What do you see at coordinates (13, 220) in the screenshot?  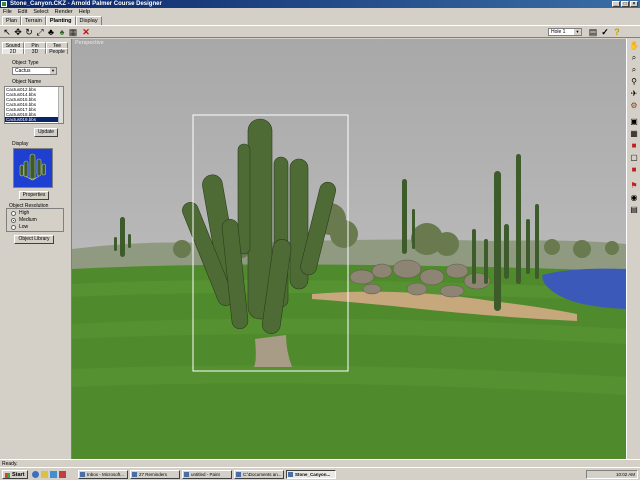 I see `radio-medium` at bounding box center [13, 220].